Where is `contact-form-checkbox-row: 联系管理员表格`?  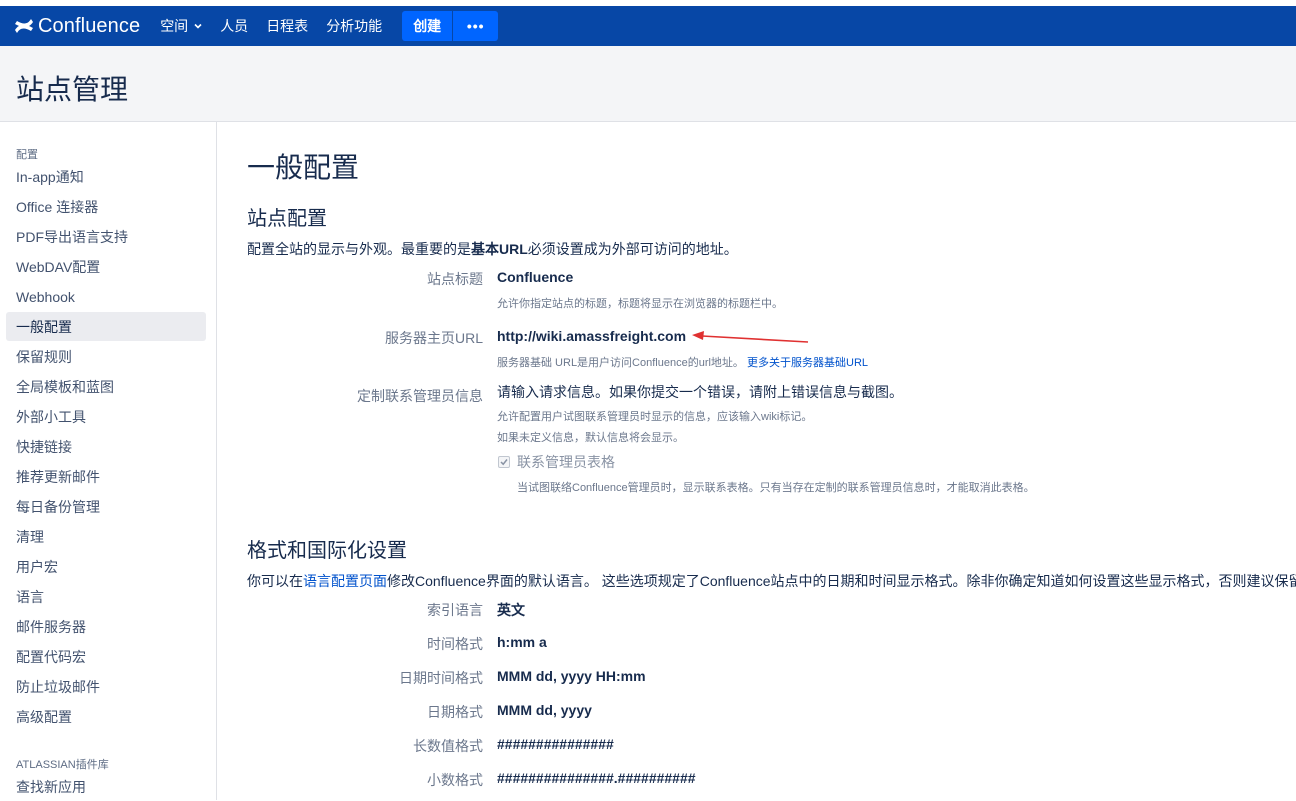 contact-form-checkbox-row: 联系管理员表格 is located at coordinates (556, 462).